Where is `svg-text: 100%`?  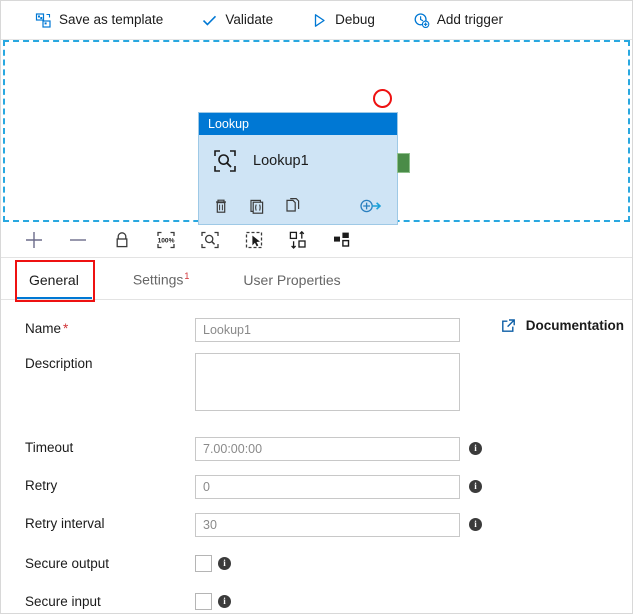 svg-text: 100% is located at coordinates (166, 240).